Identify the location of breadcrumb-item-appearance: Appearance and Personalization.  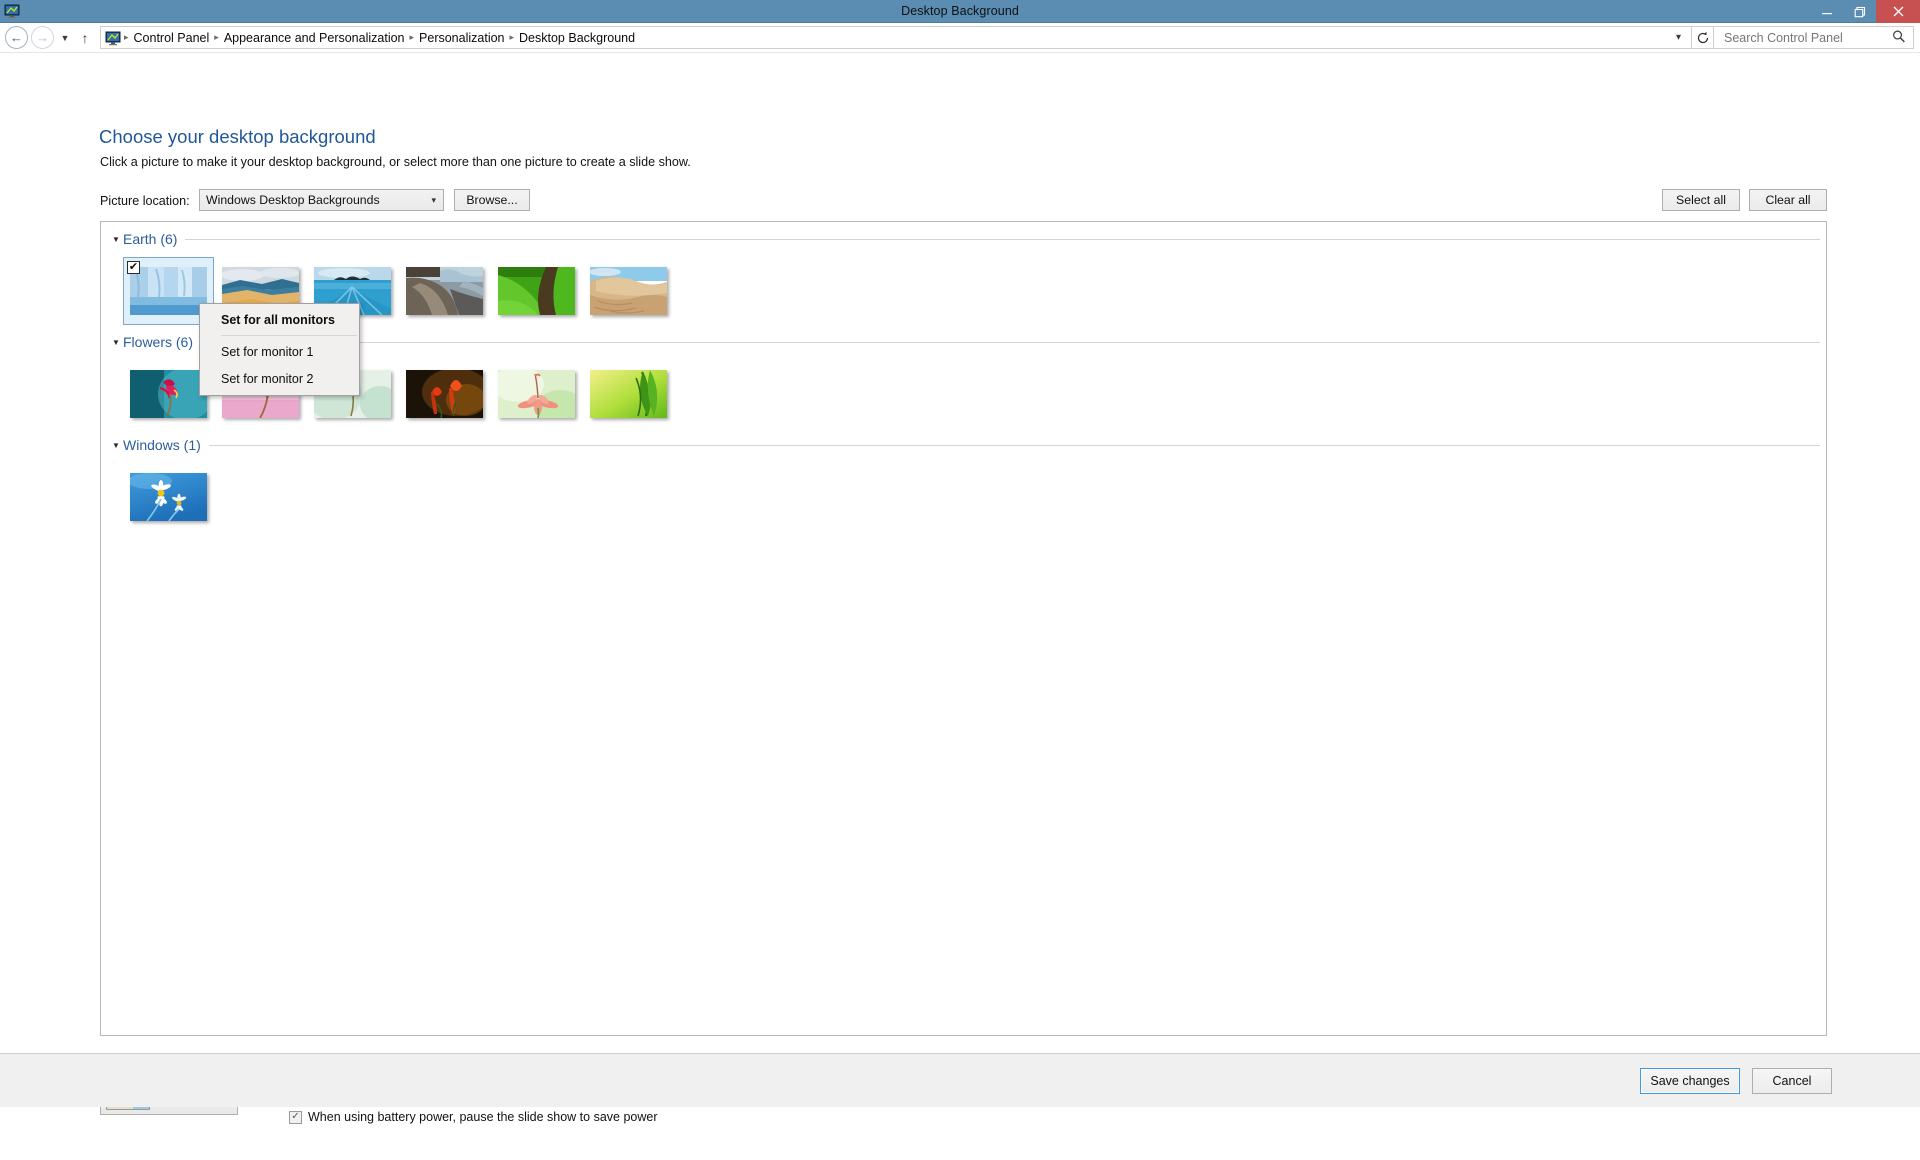
(314, 38).